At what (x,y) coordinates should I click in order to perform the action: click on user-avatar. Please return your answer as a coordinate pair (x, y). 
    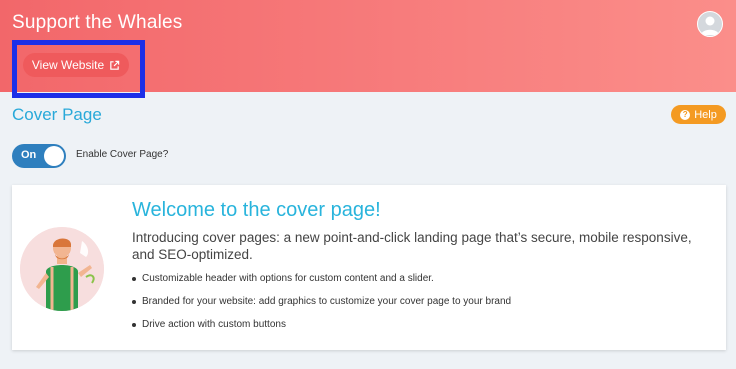
    Looking at the image, I should click on (710, 24).